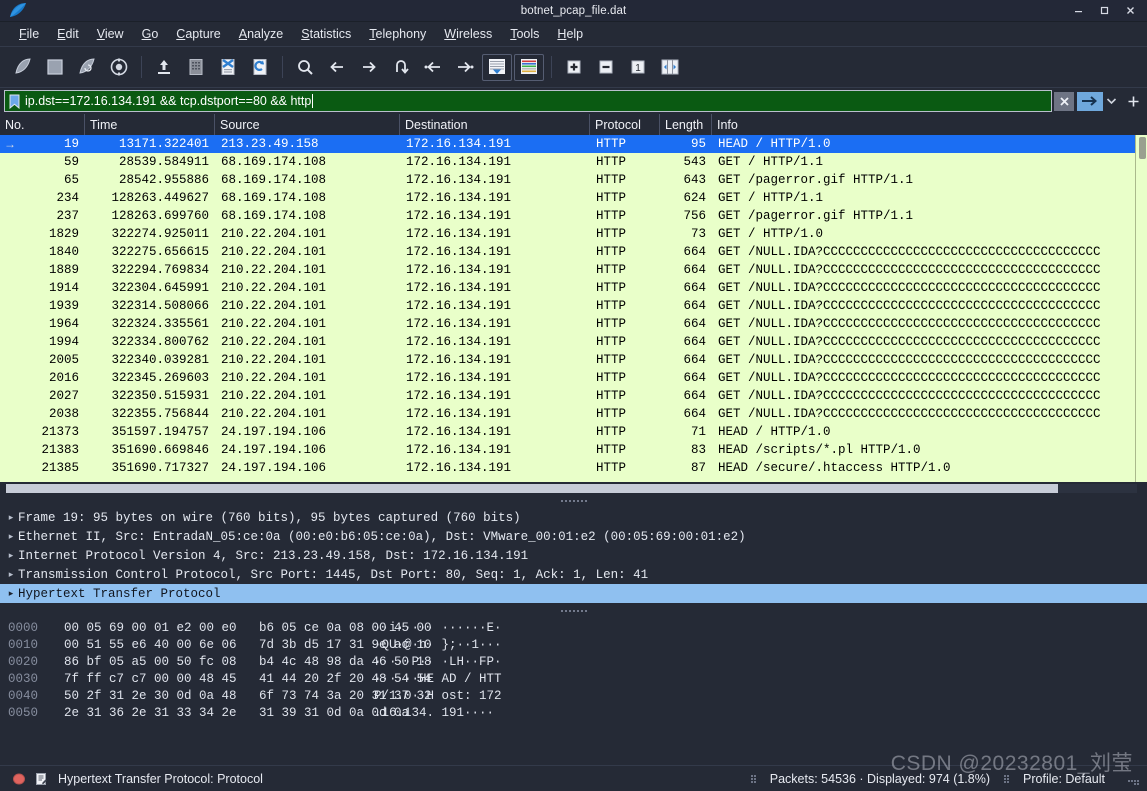 This screenshot has height=791, width=1147. I want to click on column-header-no: No., so click(42, 124).